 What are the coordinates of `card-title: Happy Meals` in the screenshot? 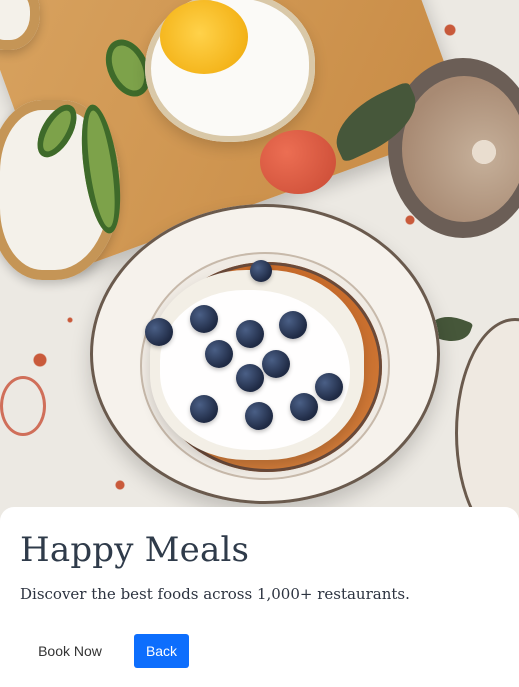 It's located at (135, 550).